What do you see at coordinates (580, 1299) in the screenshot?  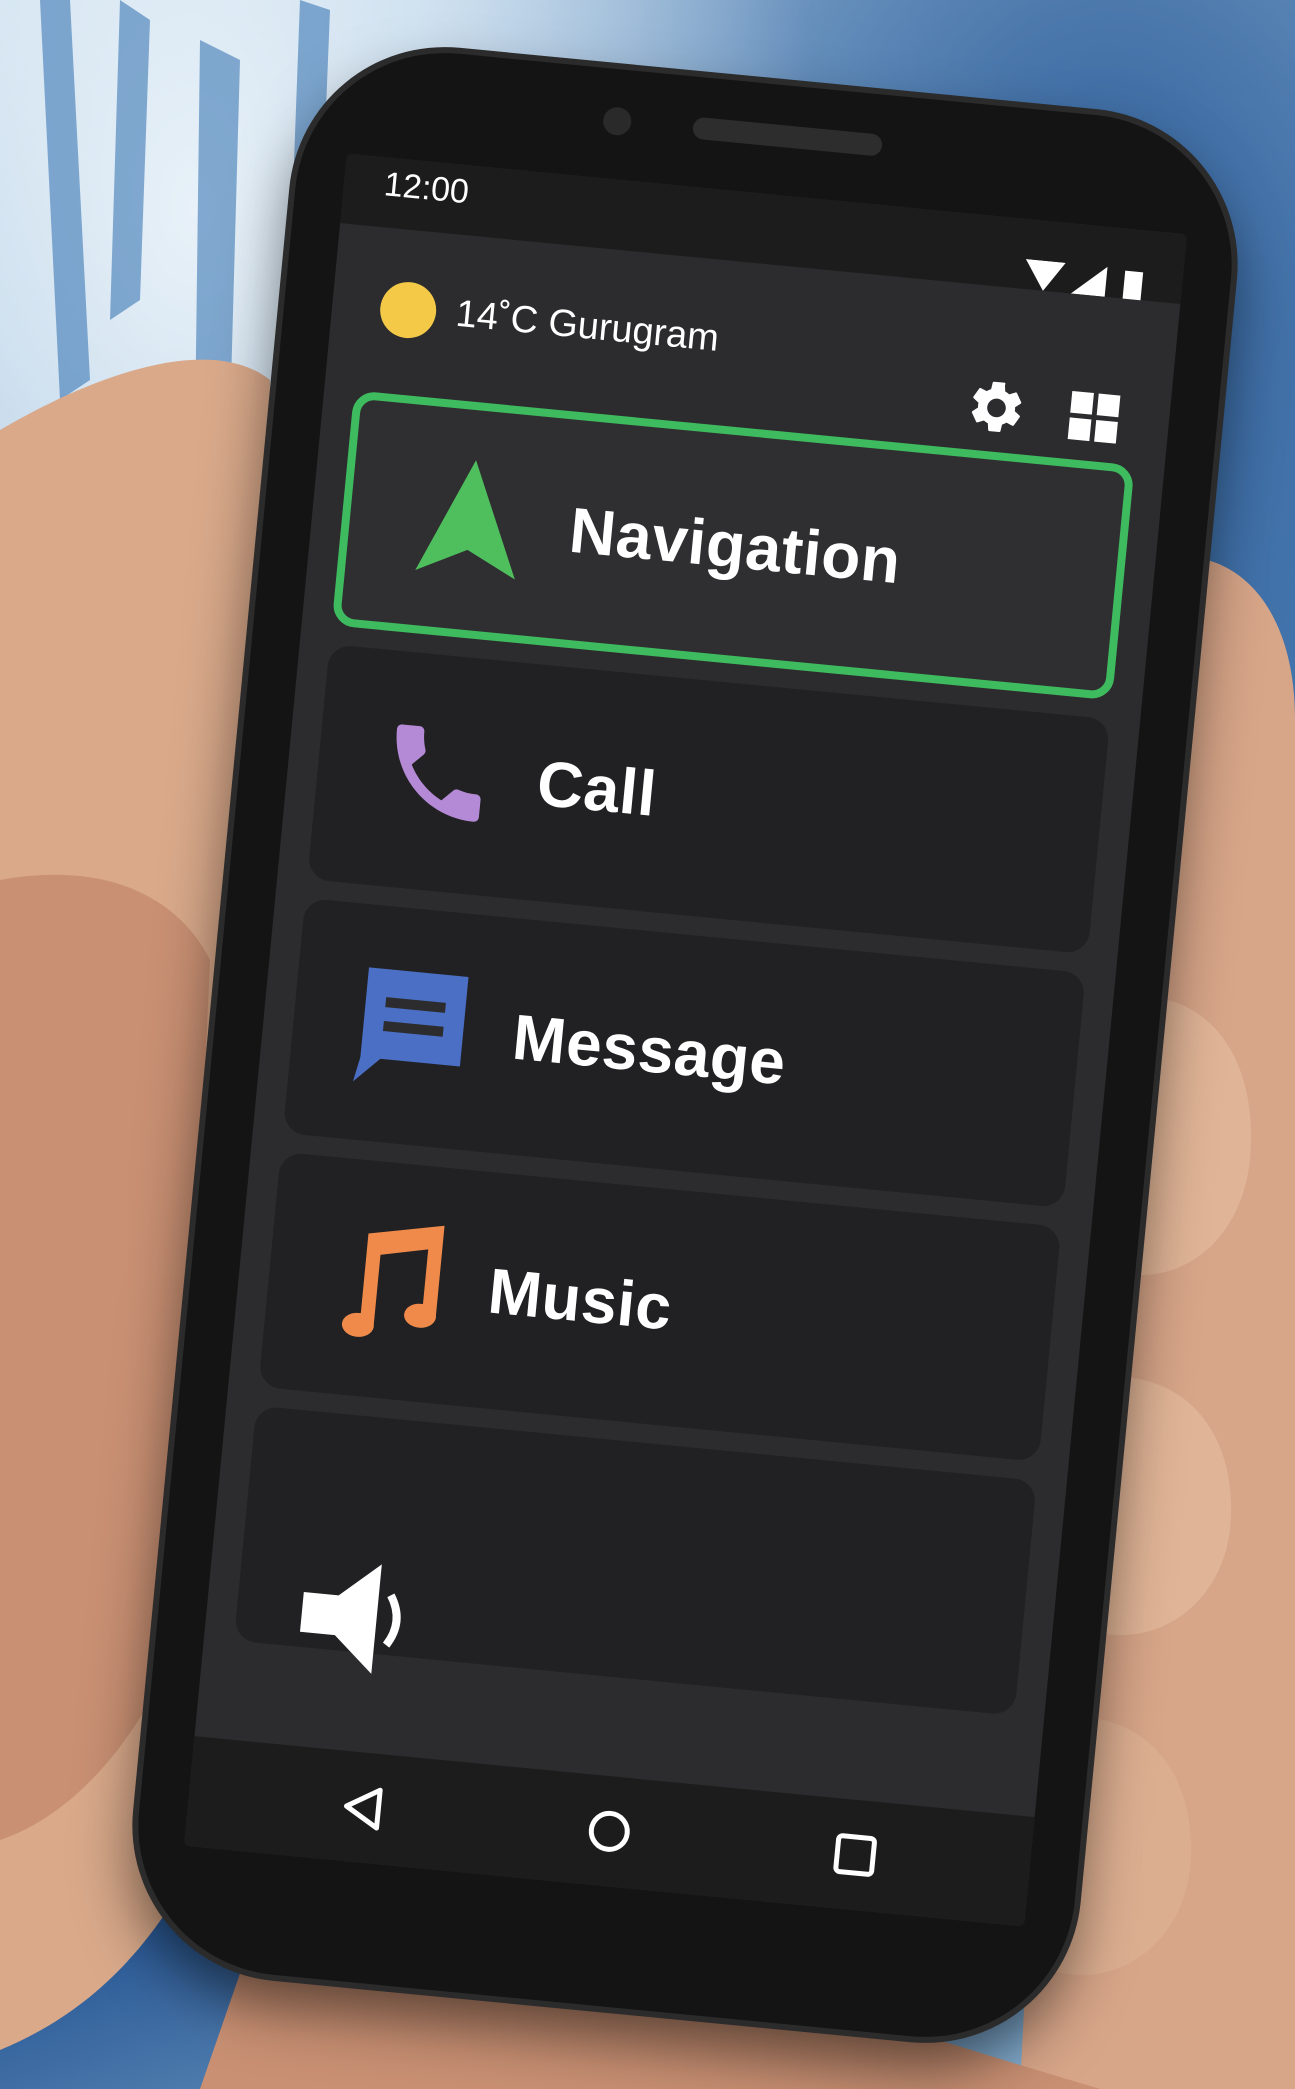 I see `tile-label-music: Music` at bounding box center [580, 1299].